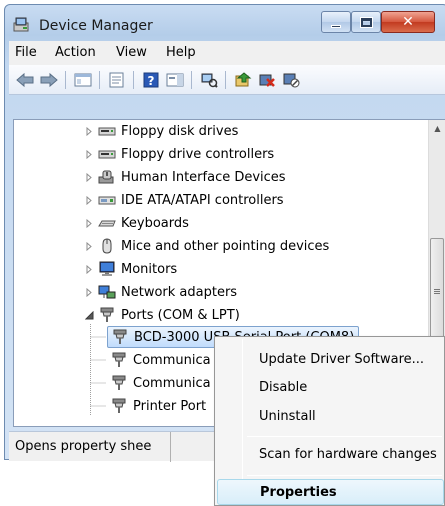 This screenshot has width=445, height=506. I want to click on help-icon: ?, so click(151, 80).